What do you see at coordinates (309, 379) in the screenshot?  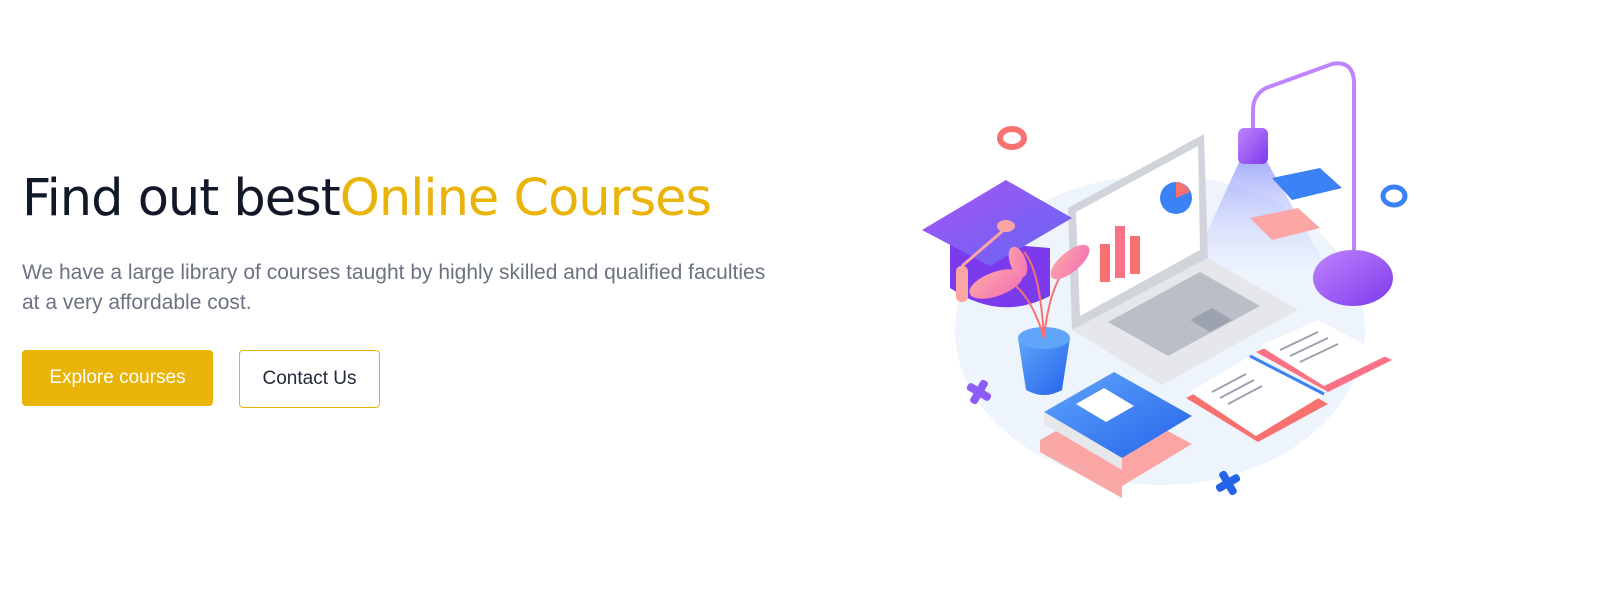 I see `contact-us-button: Contact Us` at bounding box center [309, 379].